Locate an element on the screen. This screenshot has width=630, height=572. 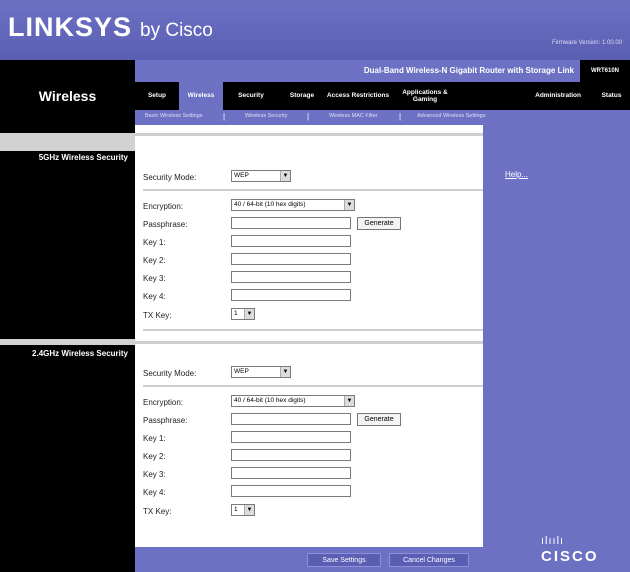
action-bar: Save Settings Cancel Changes is located at coordinates (309, 559).